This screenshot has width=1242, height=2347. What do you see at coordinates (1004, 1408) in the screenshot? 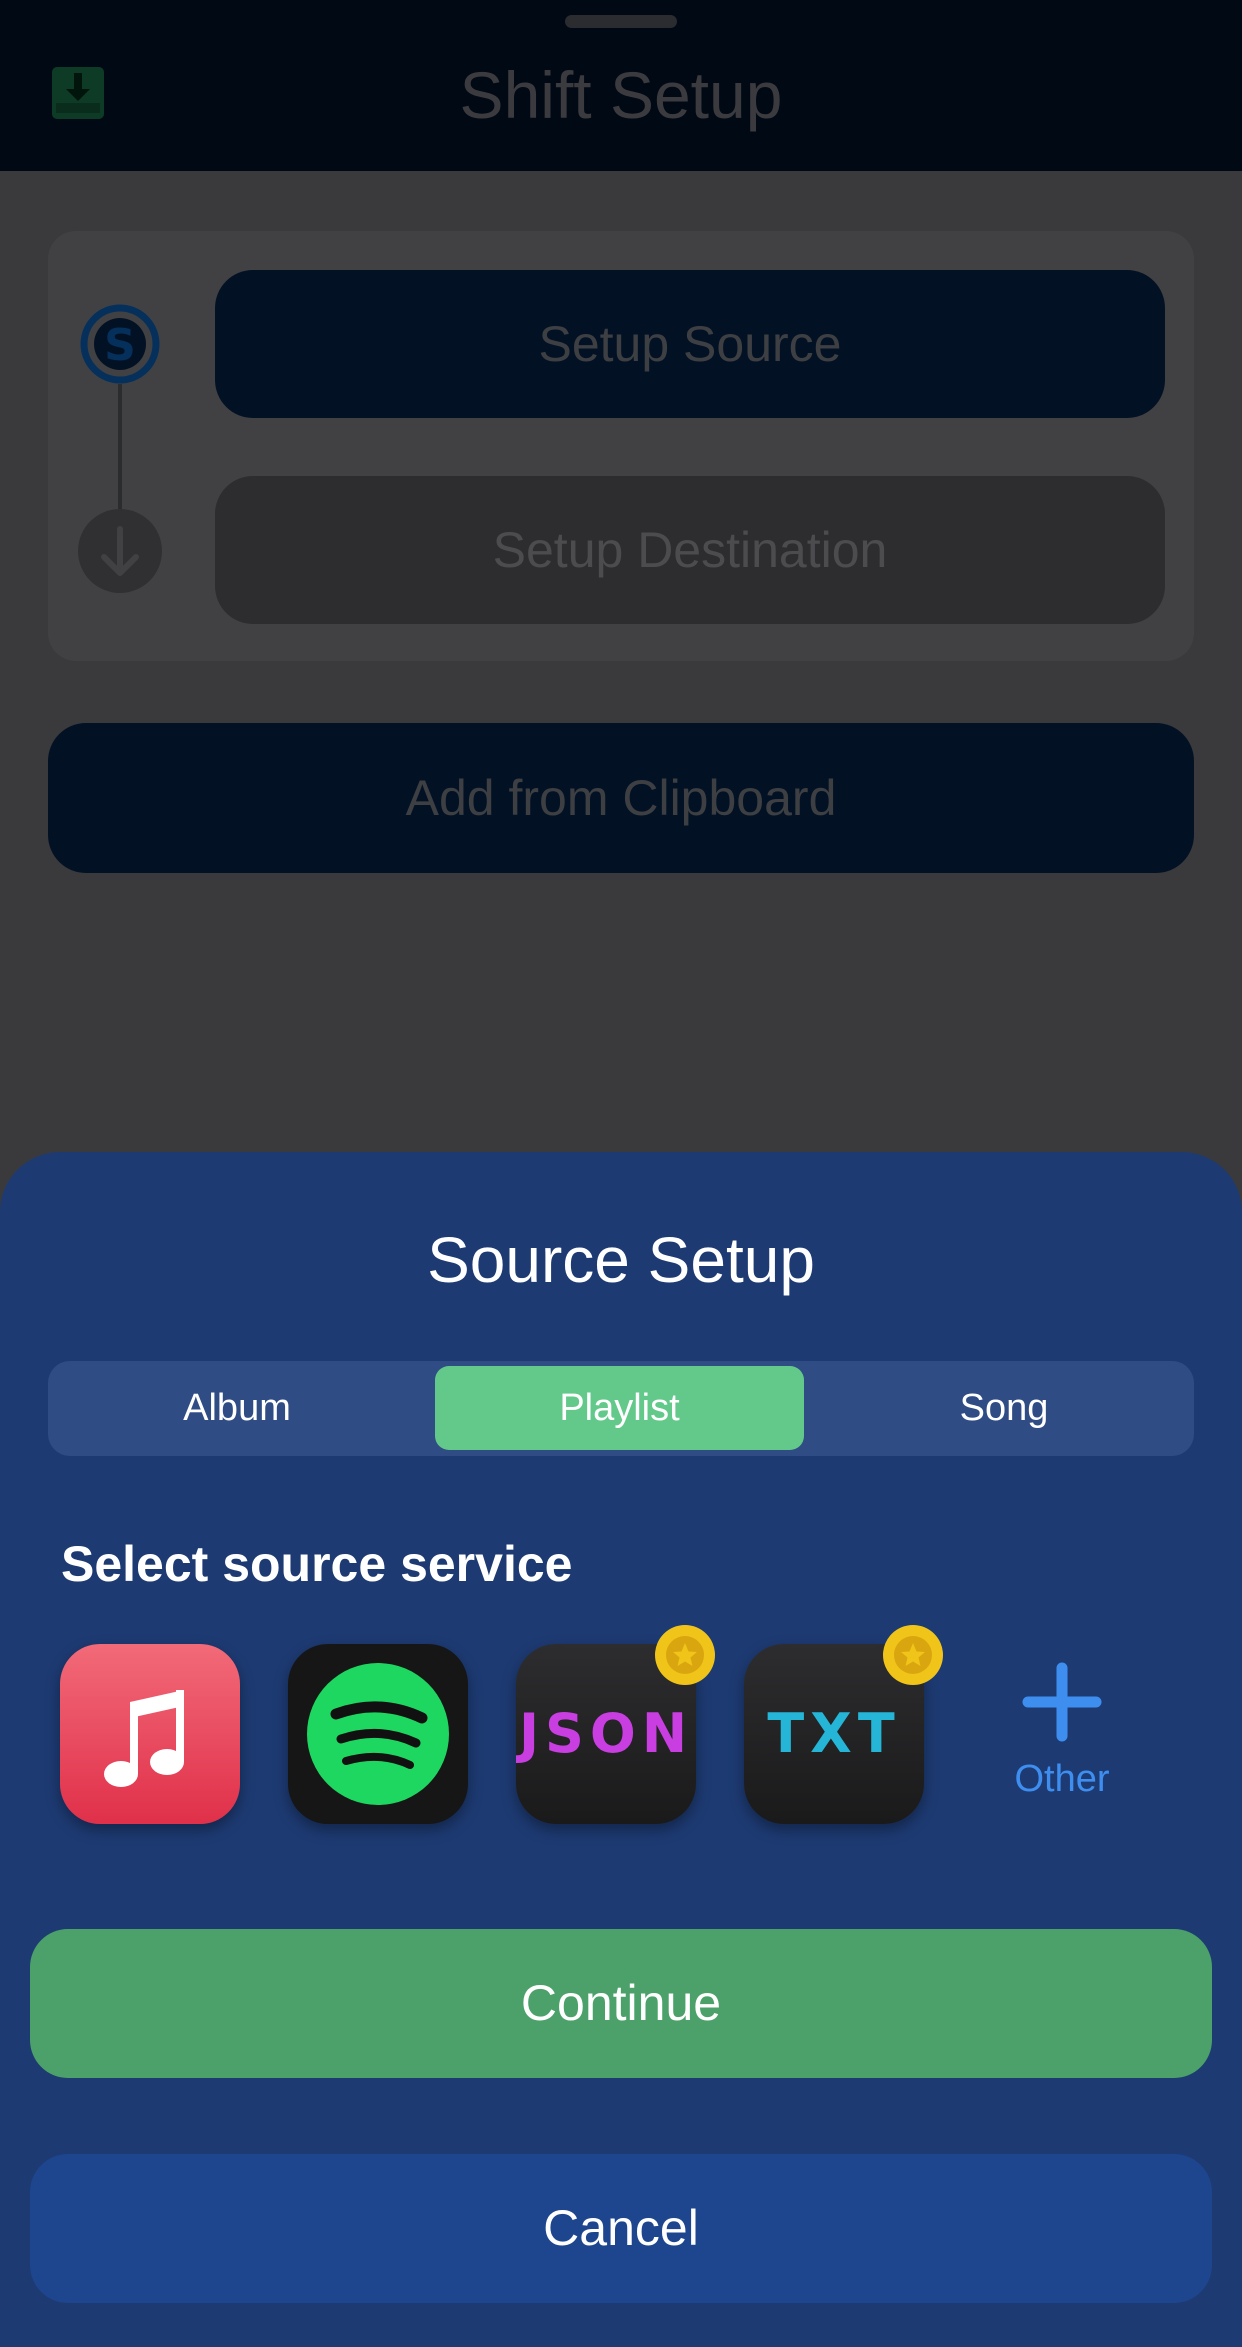
I see `segment-song: Song` at bounding box center [1004, 1408].